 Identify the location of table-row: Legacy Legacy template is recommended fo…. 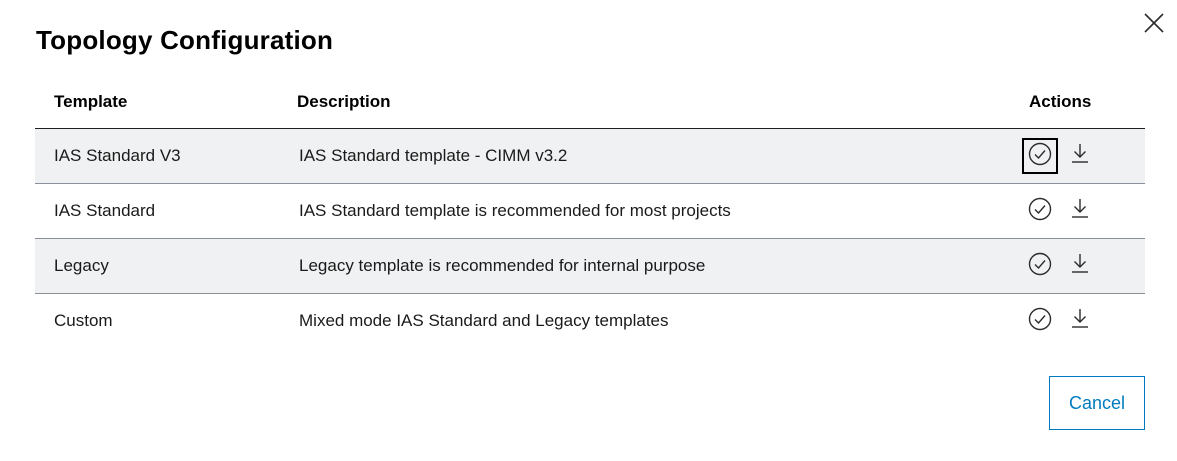
(590, 266).